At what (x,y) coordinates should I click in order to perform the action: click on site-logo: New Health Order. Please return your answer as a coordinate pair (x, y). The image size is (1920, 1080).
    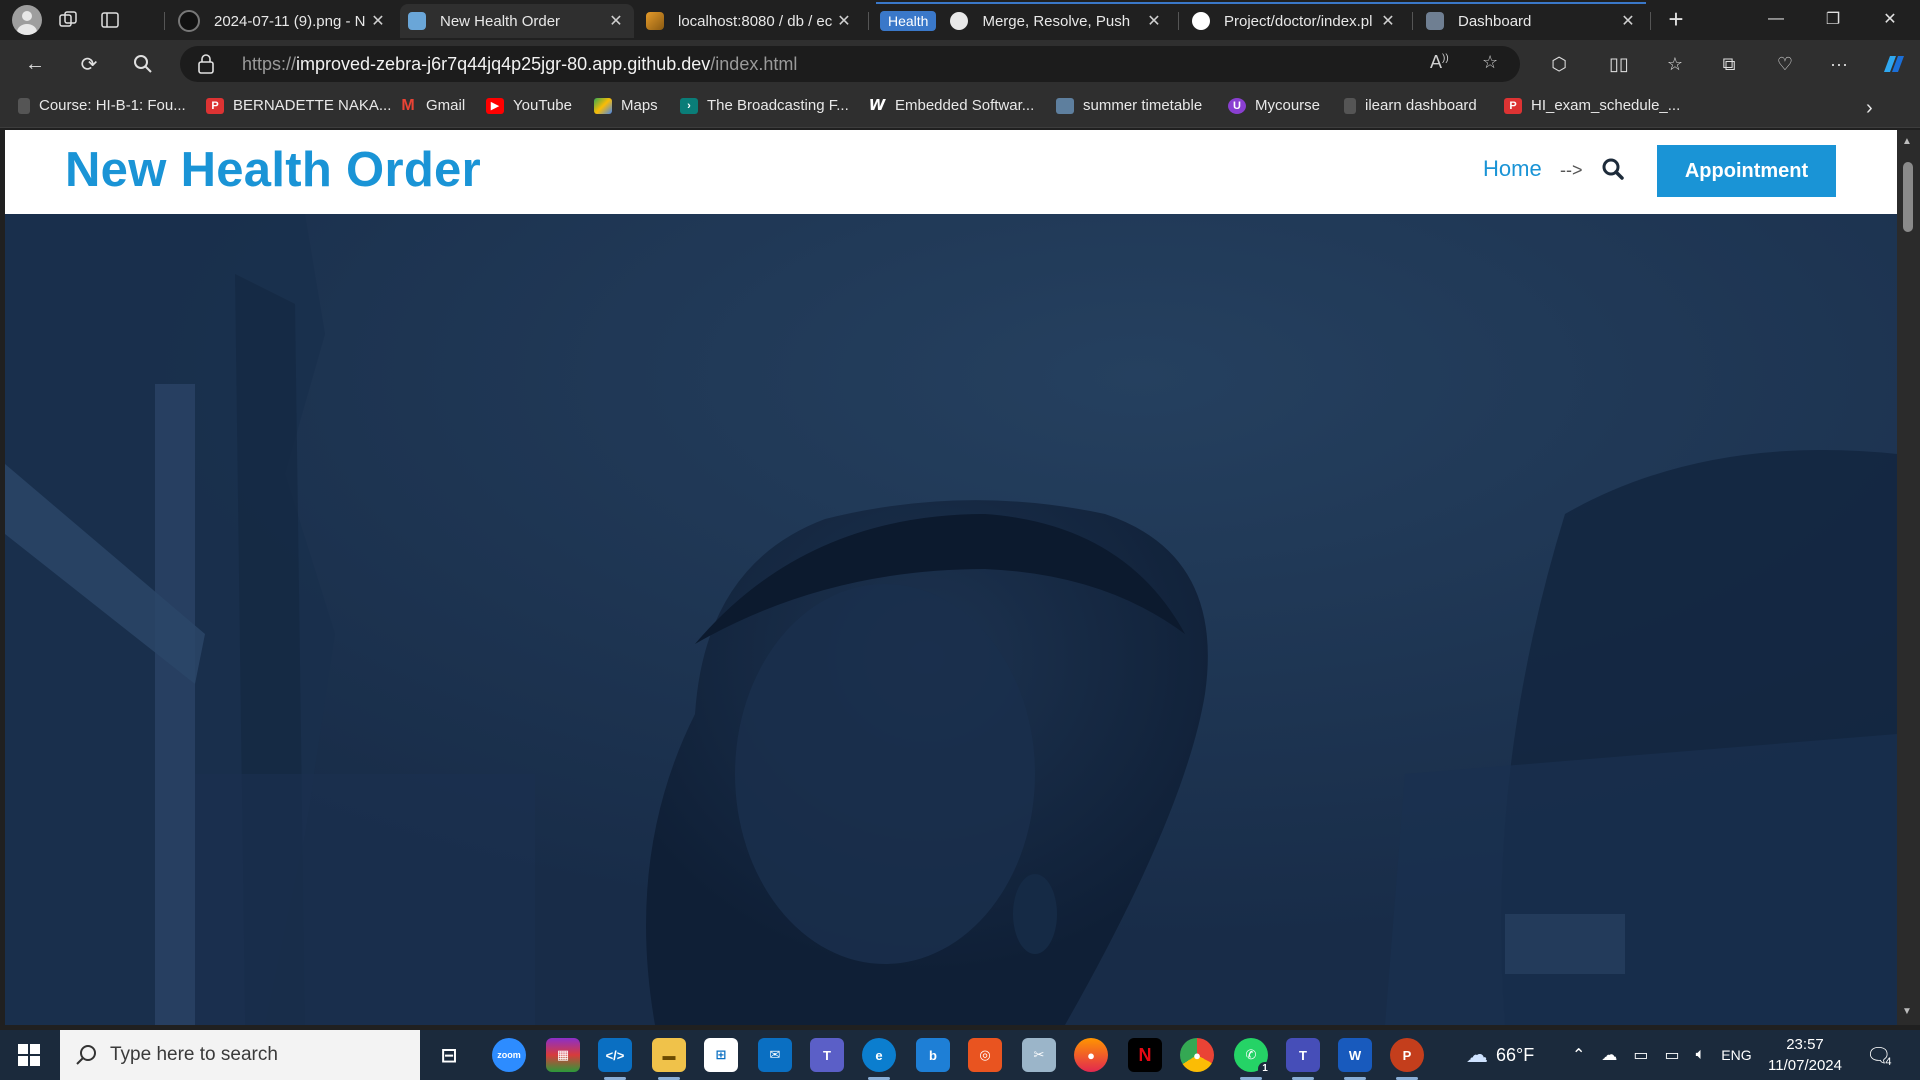
    Looking at the image, I should click on (273, 170).